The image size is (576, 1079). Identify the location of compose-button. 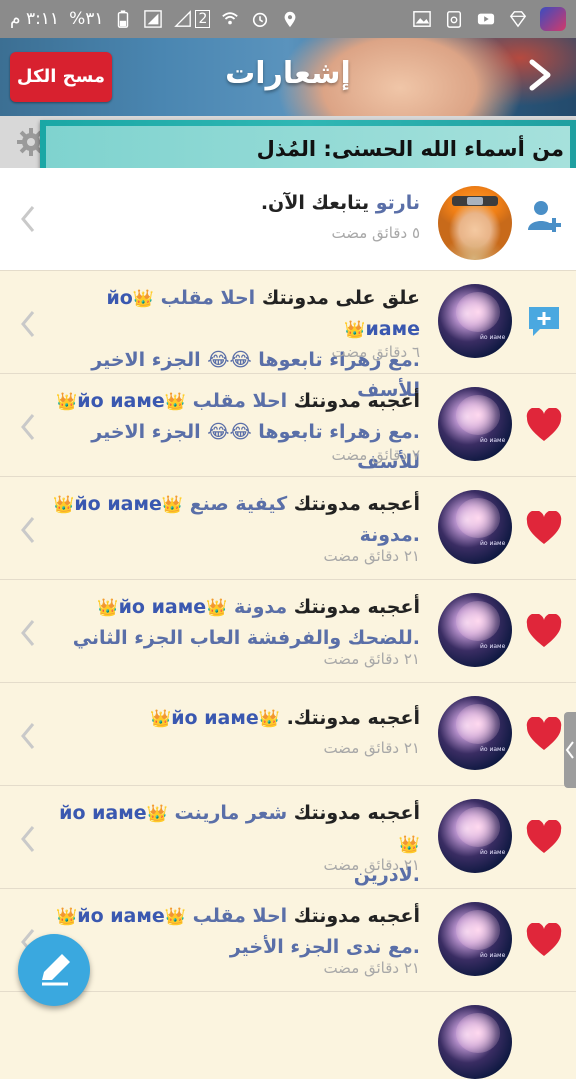
(54, 970).